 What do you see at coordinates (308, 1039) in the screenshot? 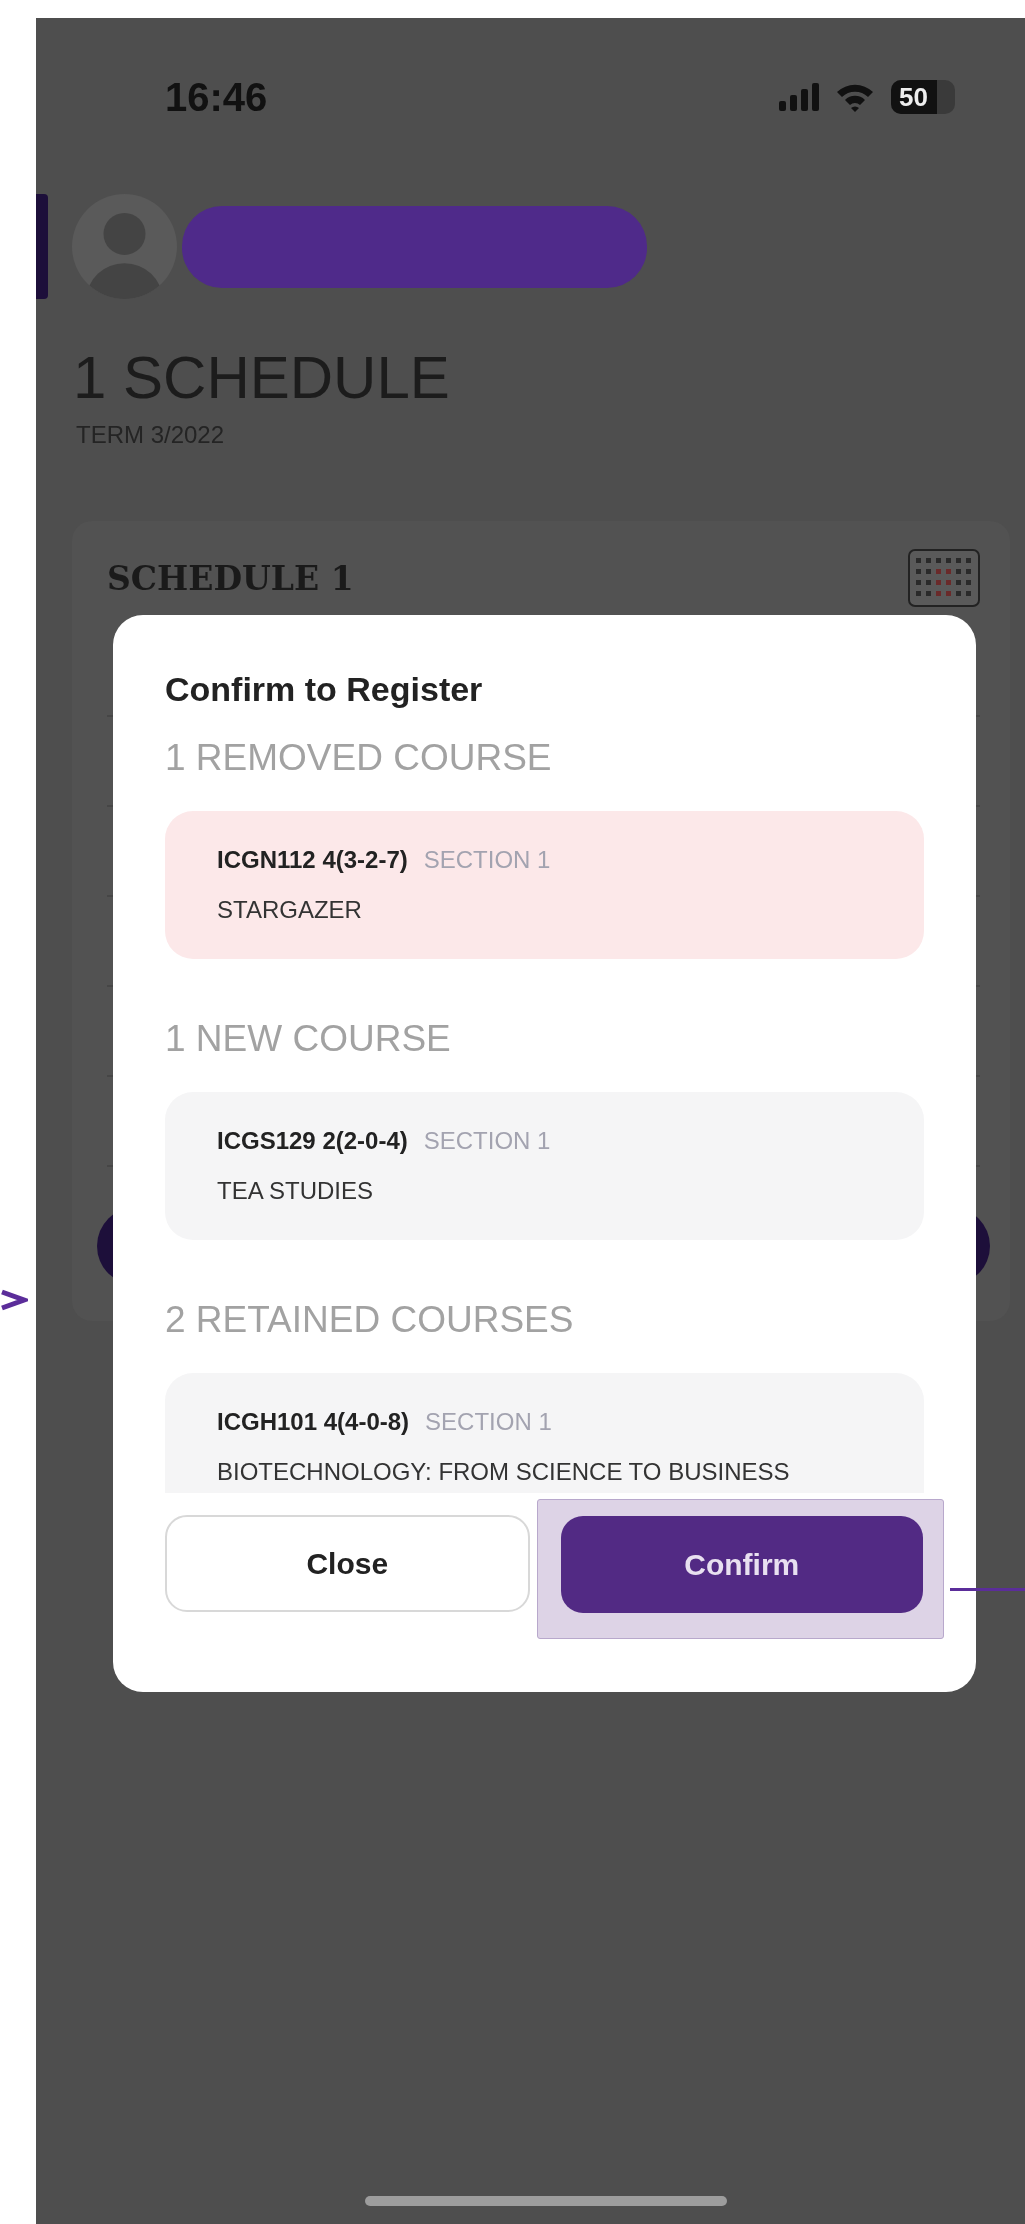
I see `section-heading: 1 NEW COURSE` at bounding box center [308, 1039].